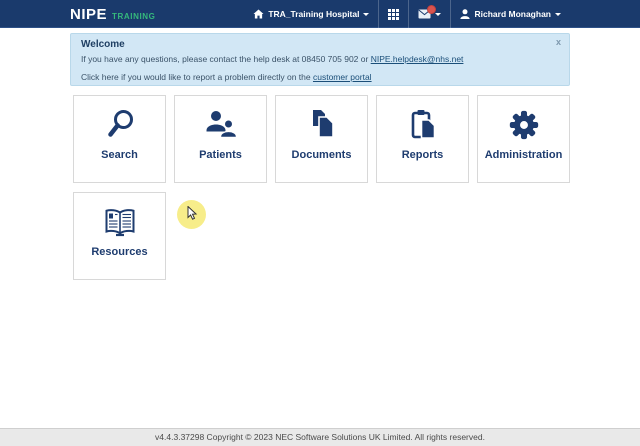 This screenshot has height=446, width=640. I want to click on tile-patients: Patients, so click(220, 139).